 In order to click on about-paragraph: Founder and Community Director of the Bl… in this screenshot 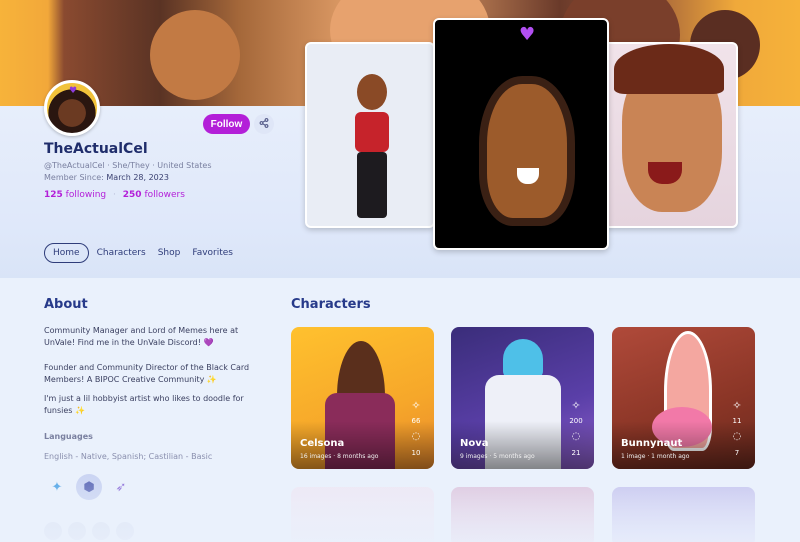, I will do `click(147, 373)`.